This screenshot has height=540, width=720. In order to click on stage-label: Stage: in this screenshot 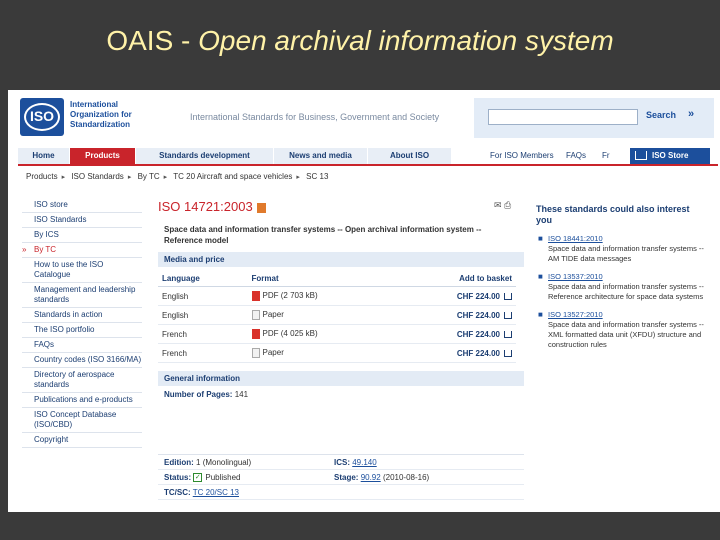, I will do `click(346, 477)`.